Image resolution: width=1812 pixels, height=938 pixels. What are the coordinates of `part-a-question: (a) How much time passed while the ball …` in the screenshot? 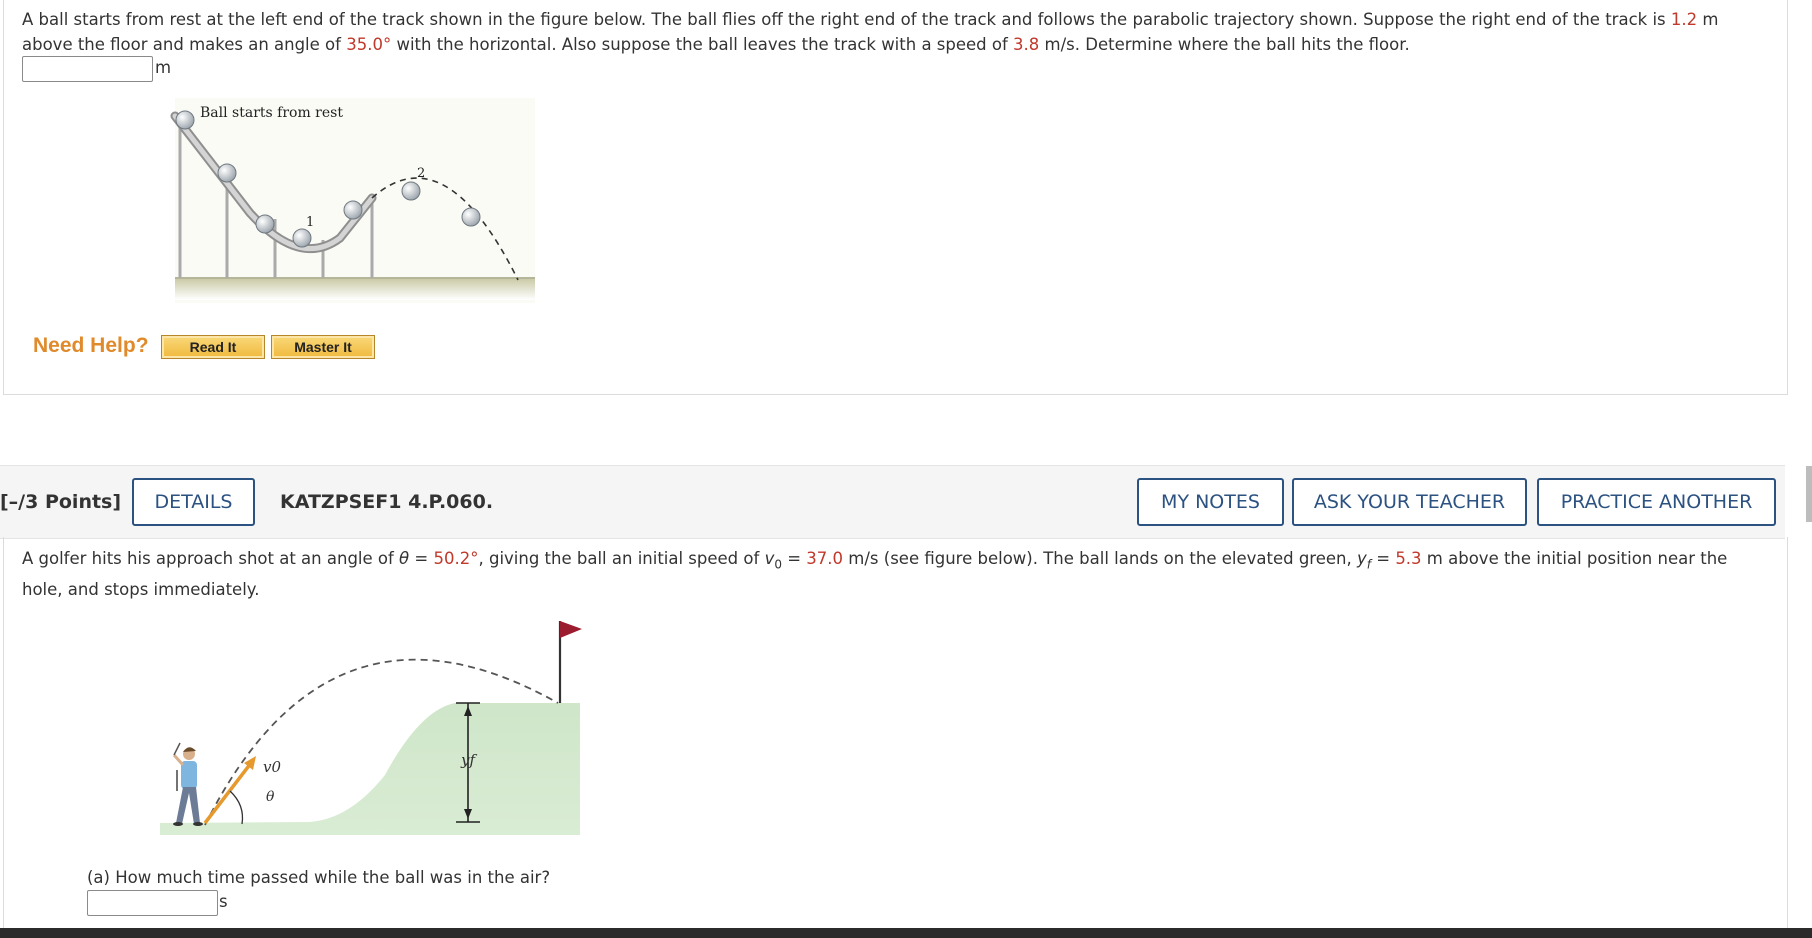 It's located at (319, 877).